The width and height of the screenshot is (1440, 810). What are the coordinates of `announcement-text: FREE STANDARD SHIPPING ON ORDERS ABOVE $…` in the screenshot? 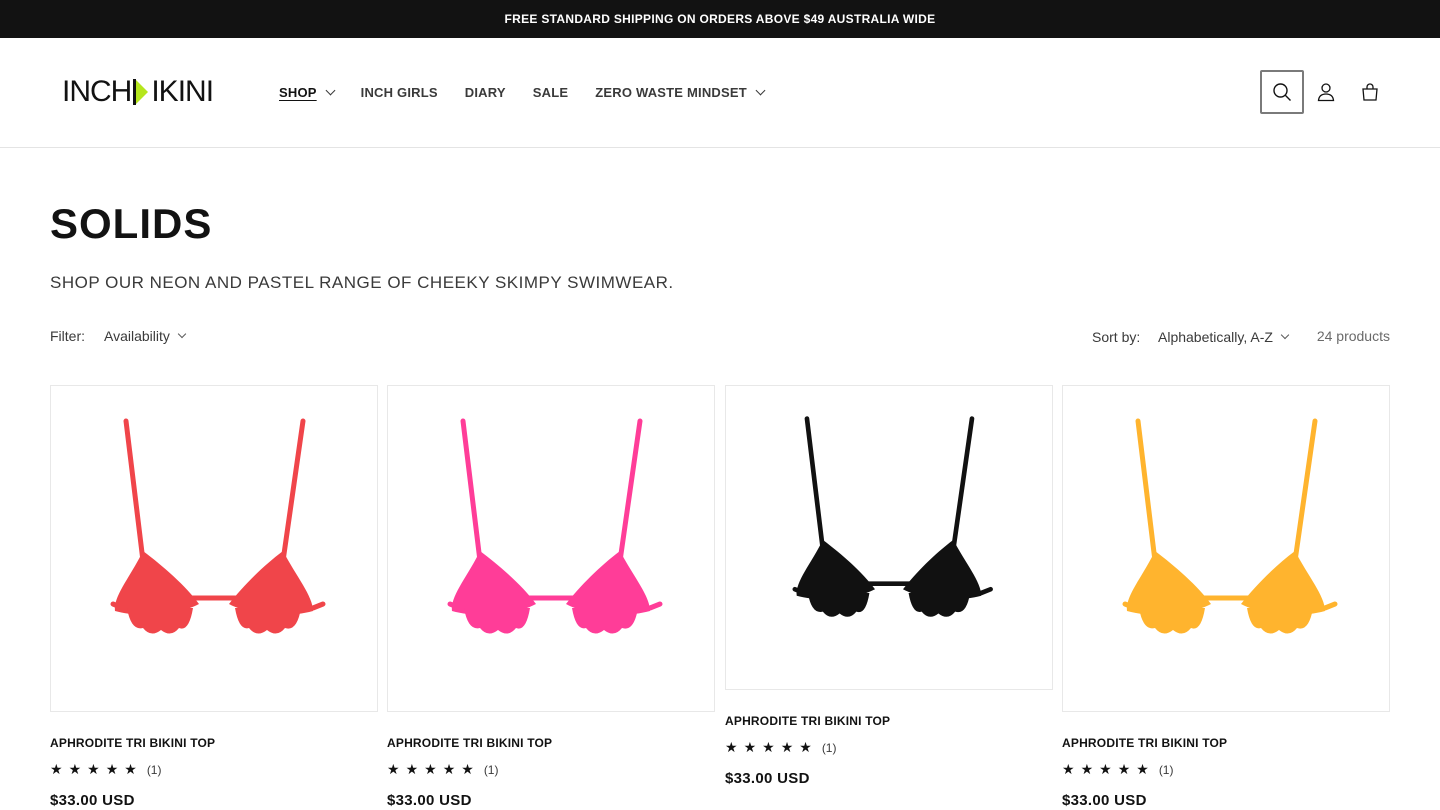 It's located at (720, 19).